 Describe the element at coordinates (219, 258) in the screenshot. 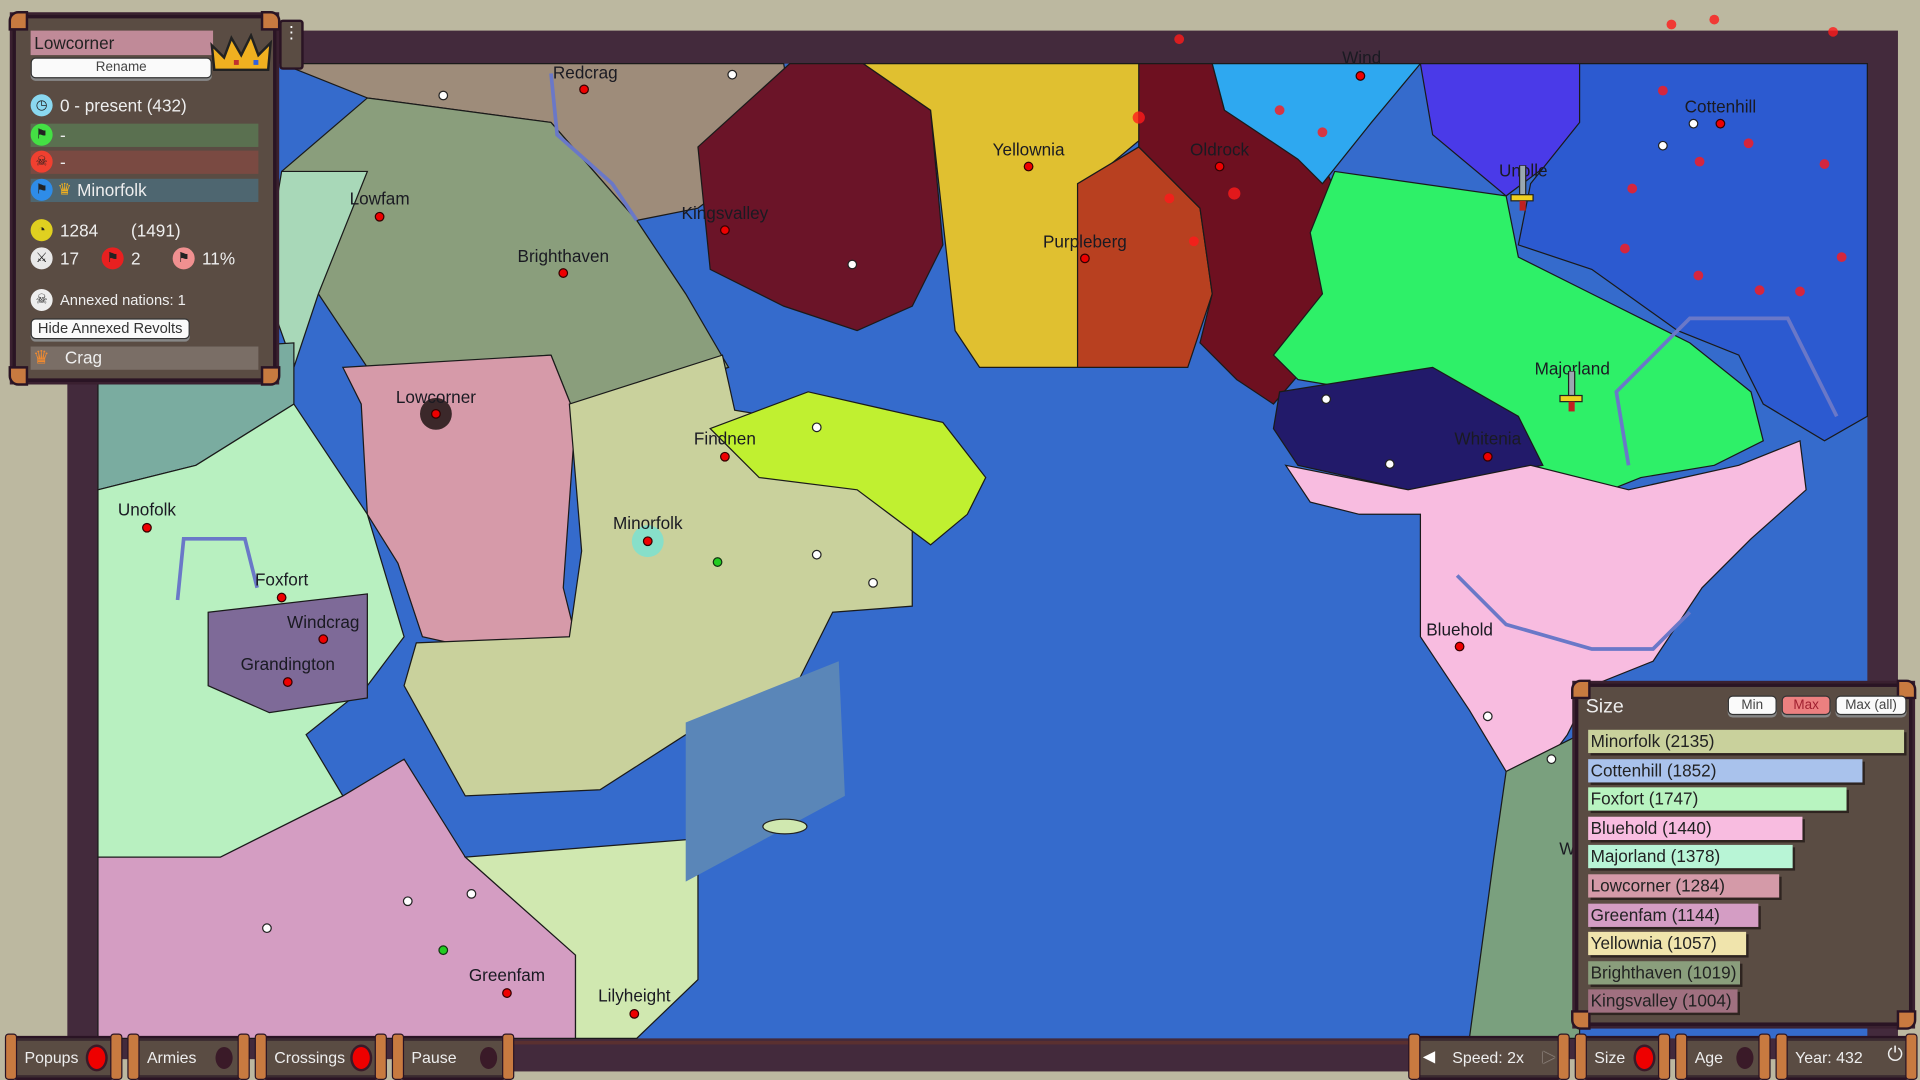

I see `revolt-percent: 11%` at that location.